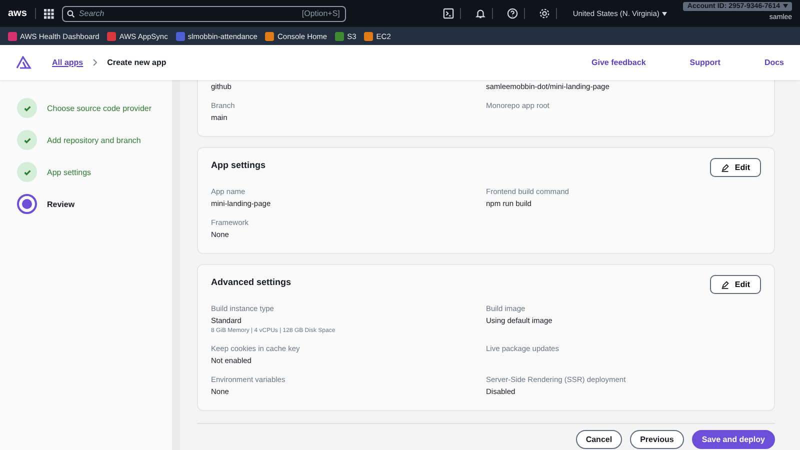  What do you see at coordinates (95, 62) in the screenshot?
I see `chevron-icon` at bounding box center [95, 62].